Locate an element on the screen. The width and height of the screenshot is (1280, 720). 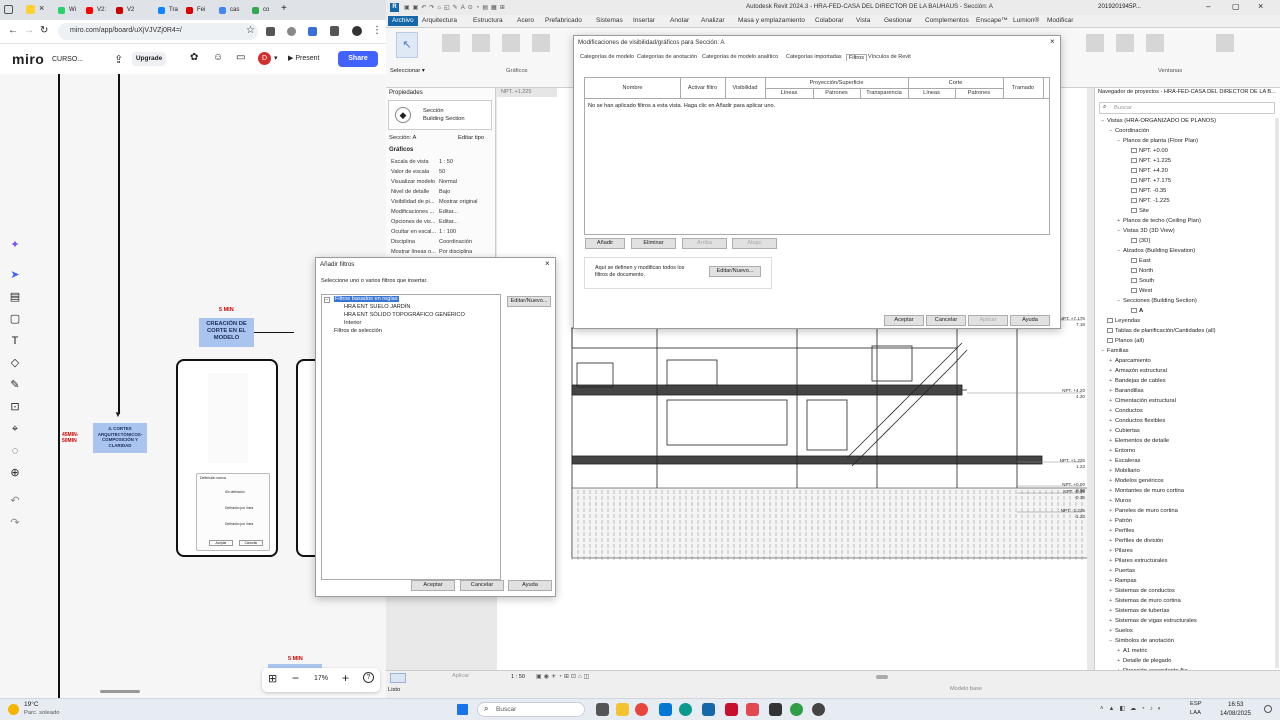
property-row: Valor de escala 50 is located at coordinates (441, 173).